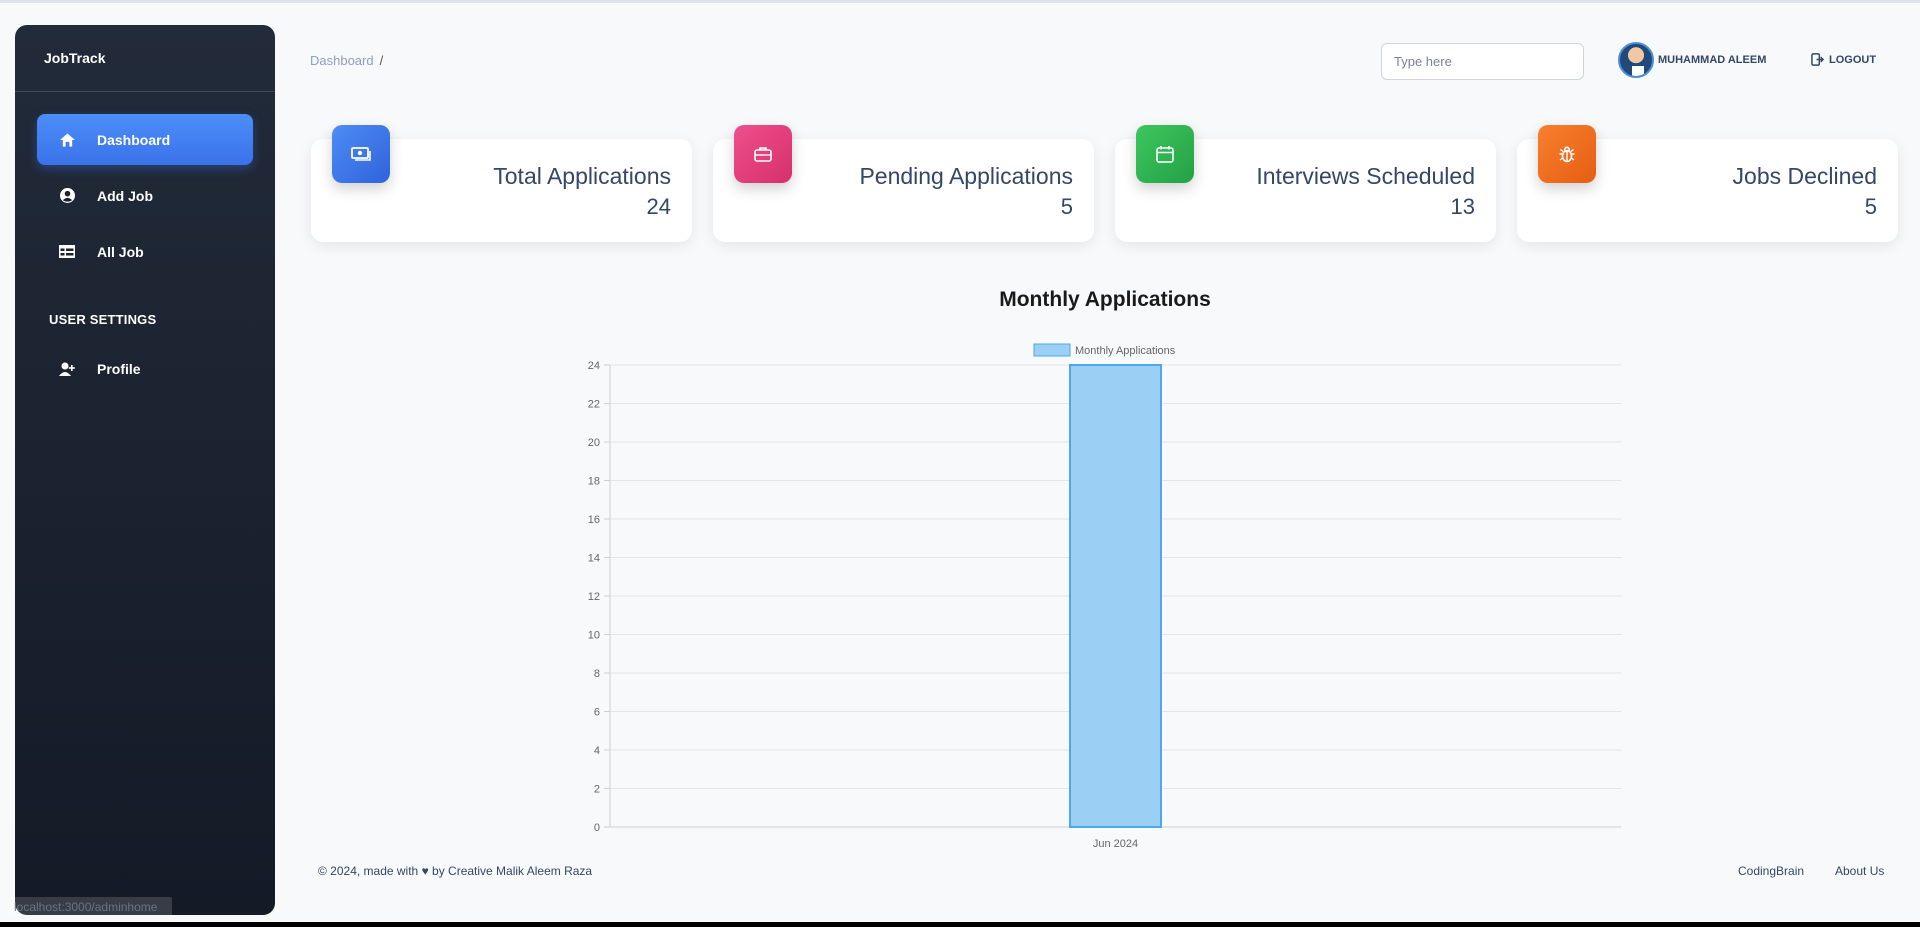 The width and height of the screenshot is (1920, 927). I want to click on x-tick-label: Jun 2024, so click(1115, 844).